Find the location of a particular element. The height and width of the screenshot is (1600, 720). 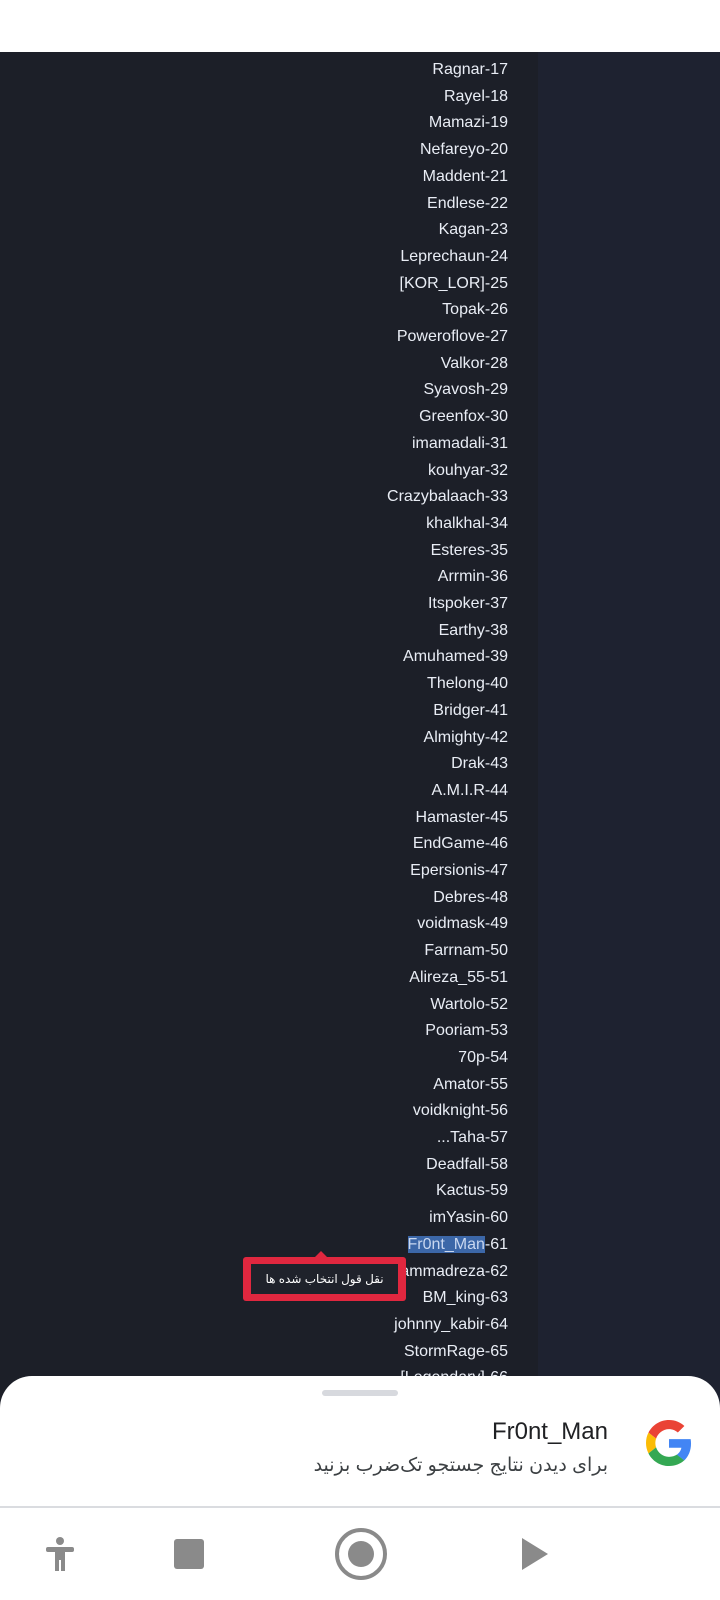

list-item: Thelong-40 is located at coordinates (467, 684).